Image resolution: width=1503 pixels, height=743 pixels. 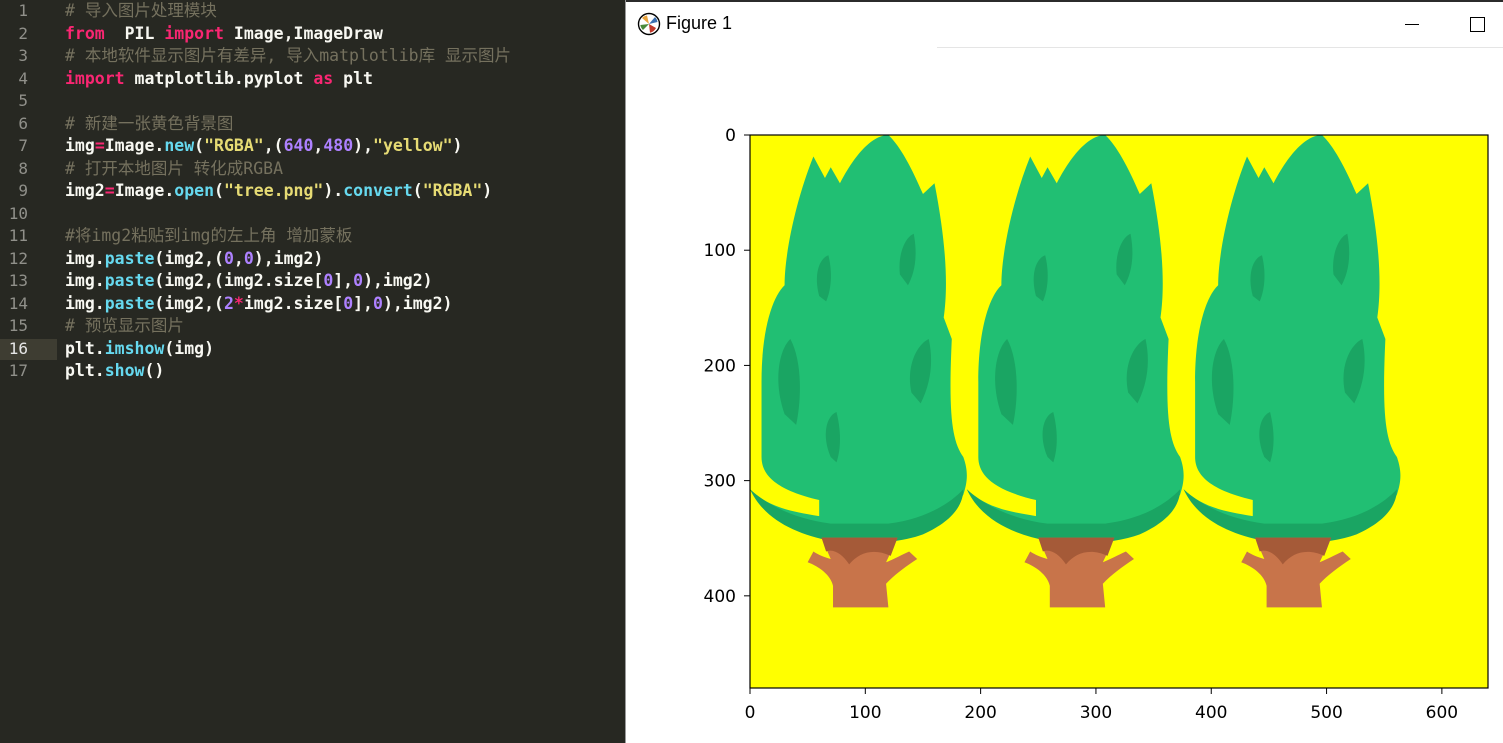 I want to click on code-line: 11 #将img2粘贴到img的左上角 增加蒙板, so click(x=312, y=236).